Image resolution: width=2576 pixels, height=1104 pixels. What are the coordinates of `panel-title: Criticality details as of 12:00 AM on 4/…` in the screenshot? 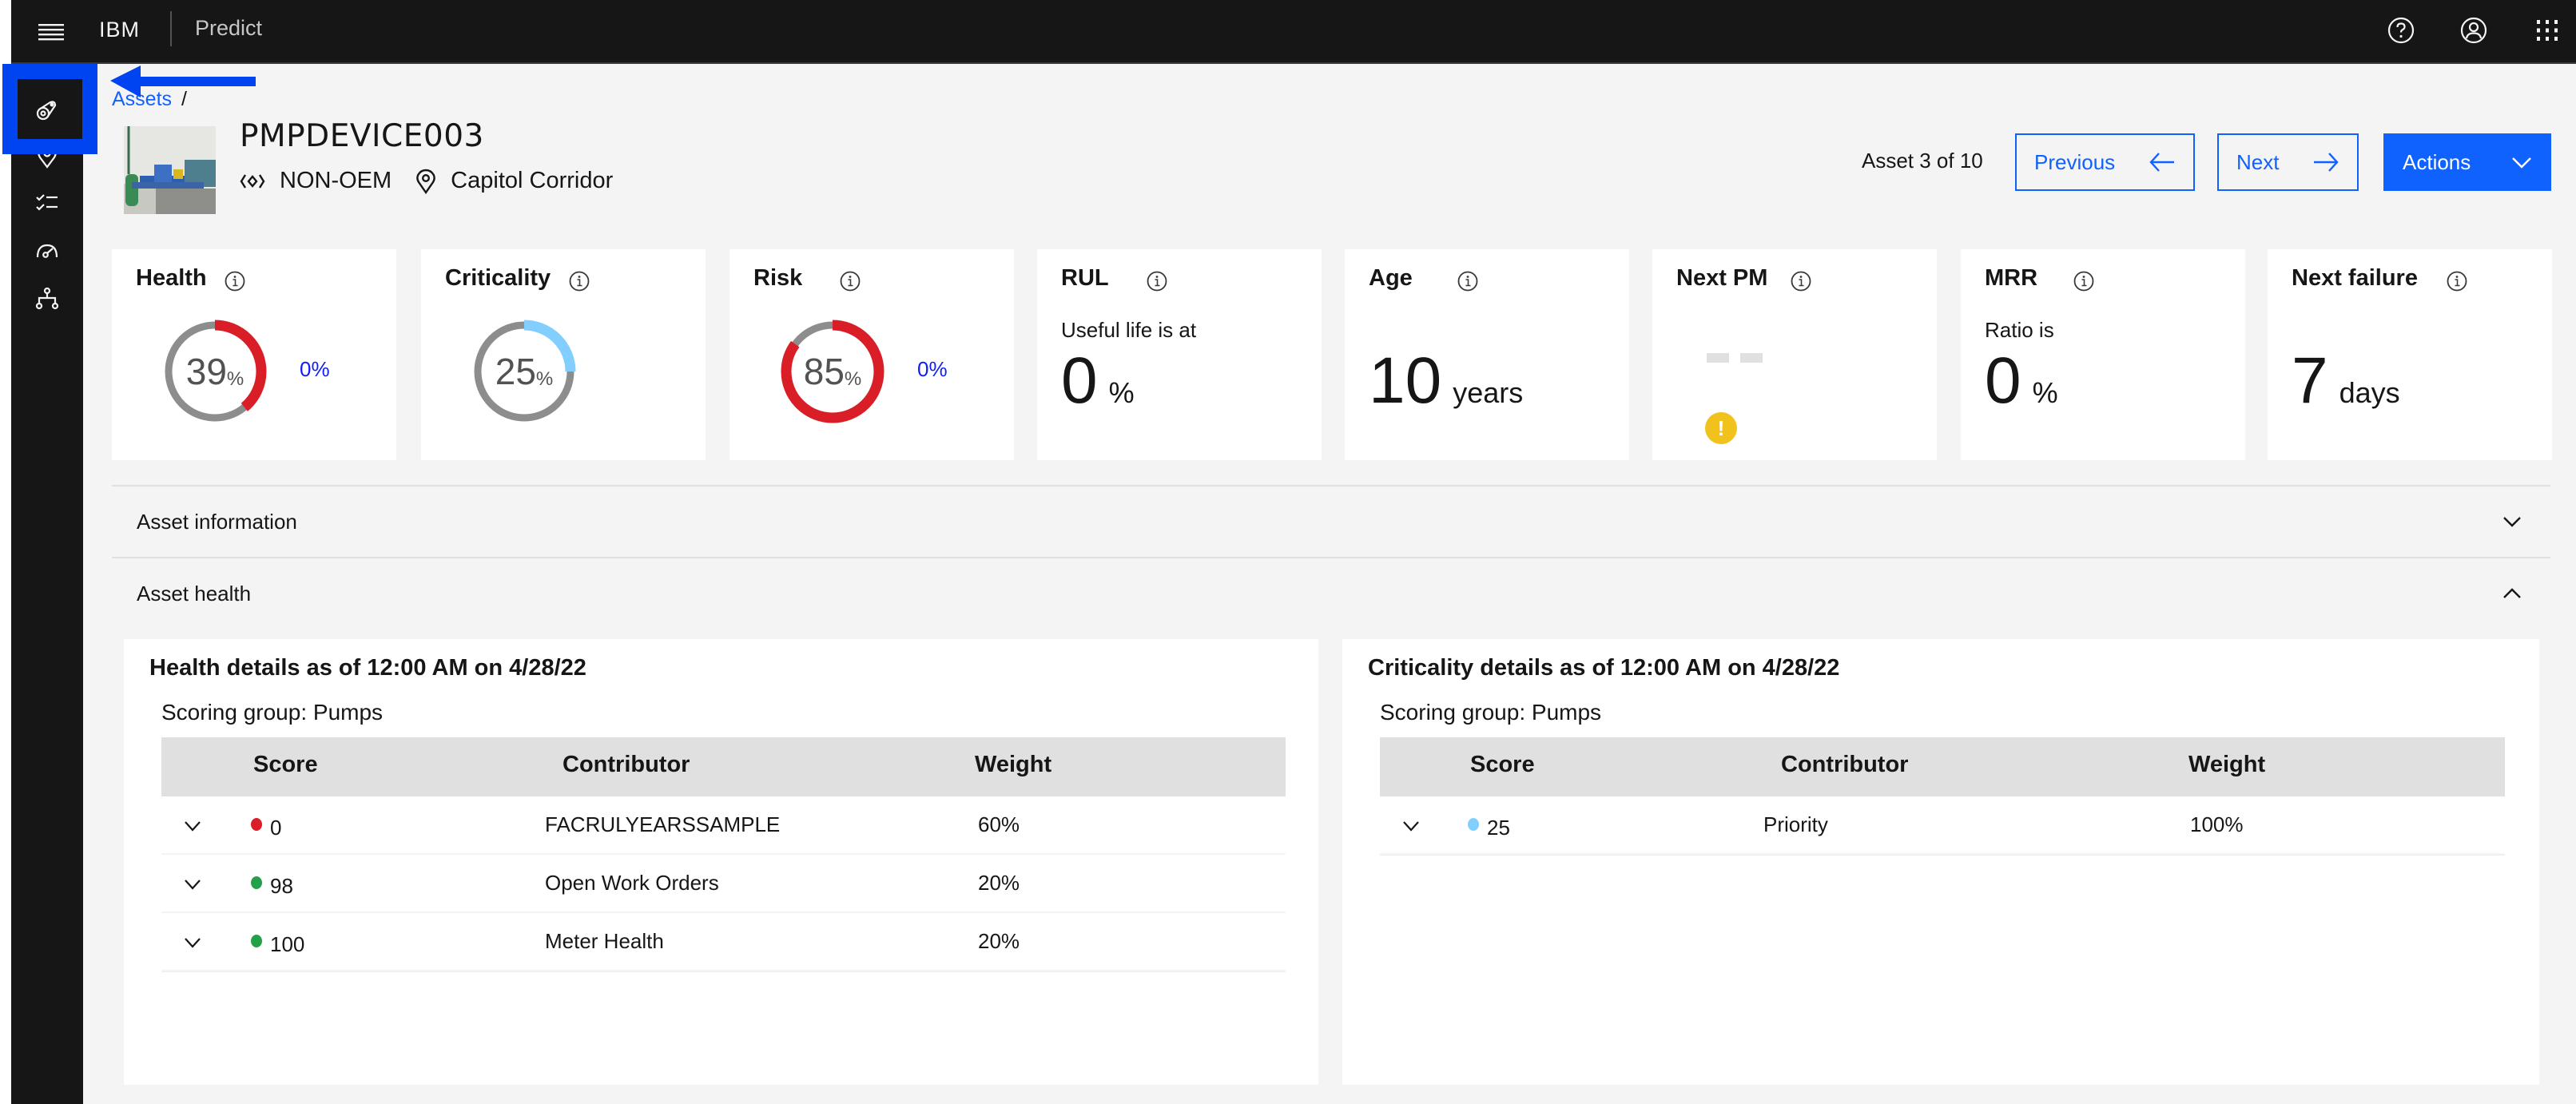 It's located at (1604, 668).